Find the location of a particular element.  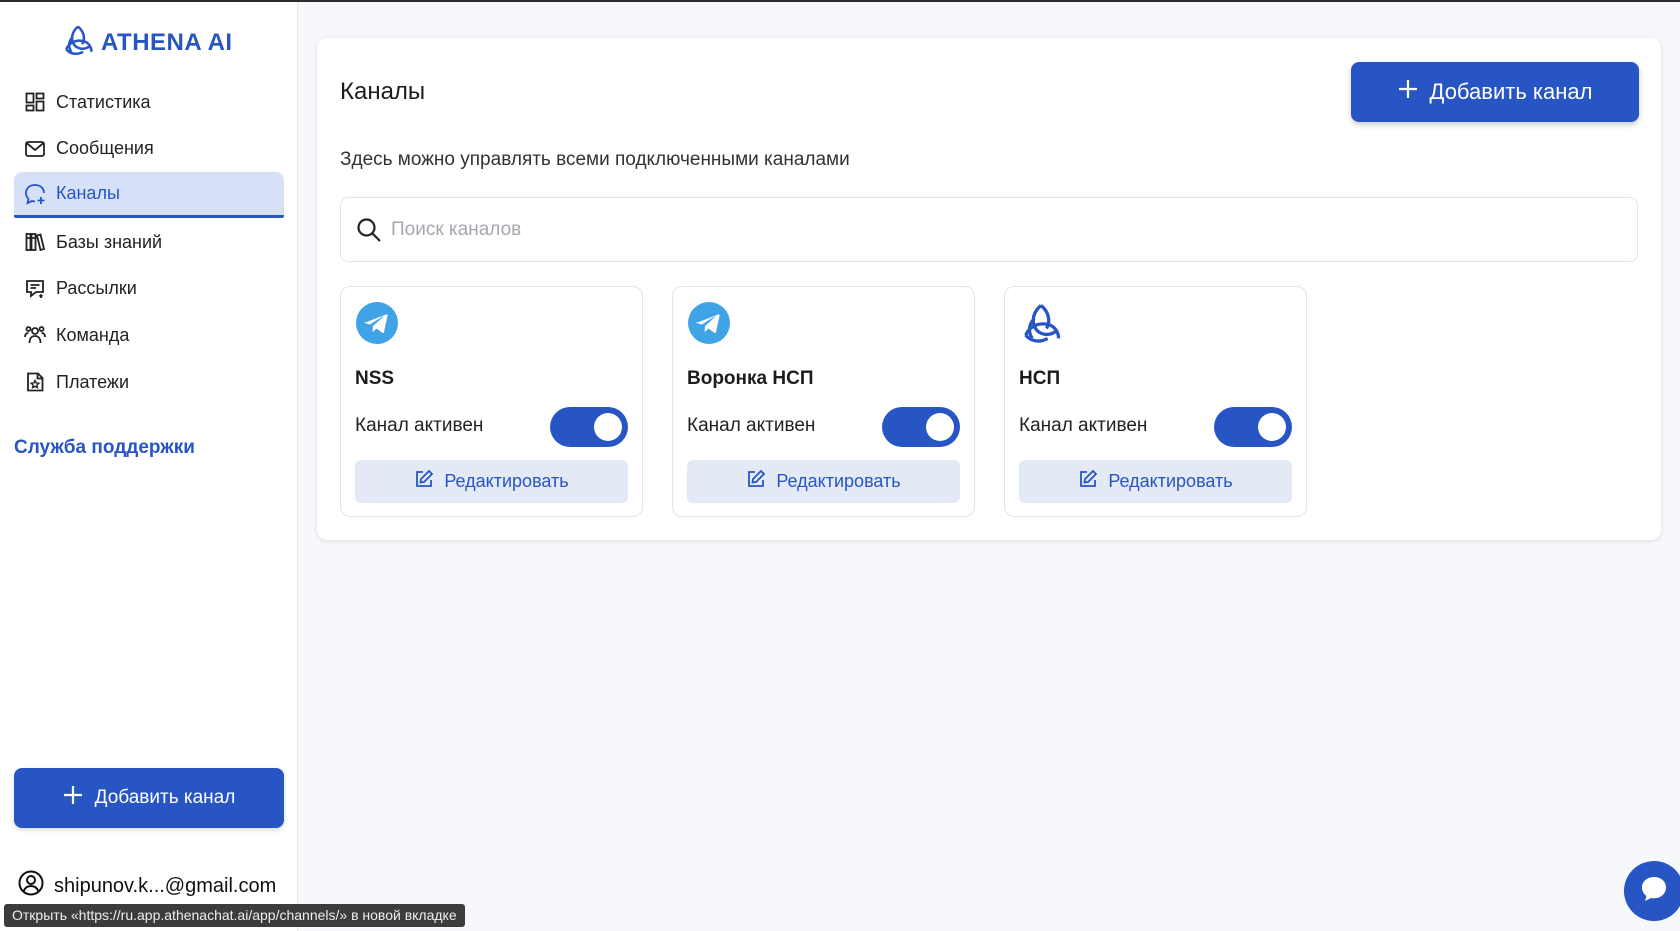

search-input is located at coordinates (991, 229).